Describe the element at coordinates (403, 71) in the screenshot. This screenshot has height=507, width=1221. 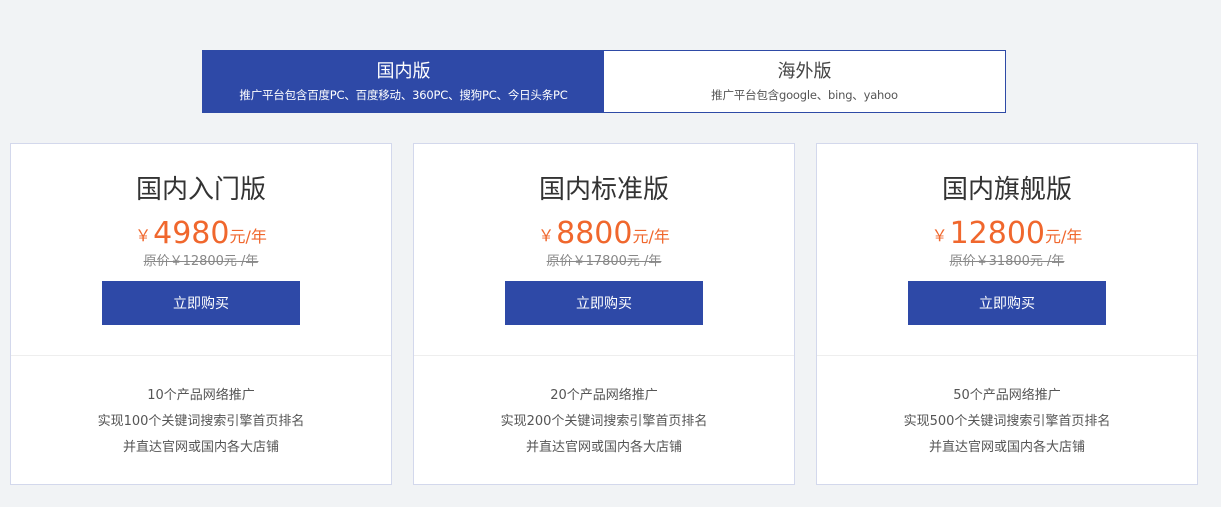
I see `tab-title: 国内版` at that location.